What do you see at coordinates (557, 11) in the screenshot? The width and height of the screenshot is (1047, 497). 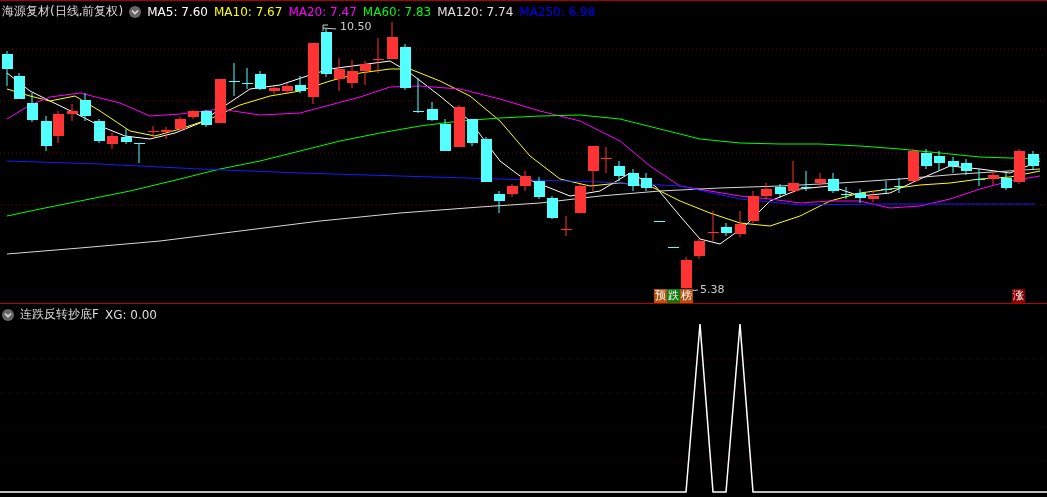 I see `moving-average-reading: MA250: 6.98` at bounding box center [557, 11].